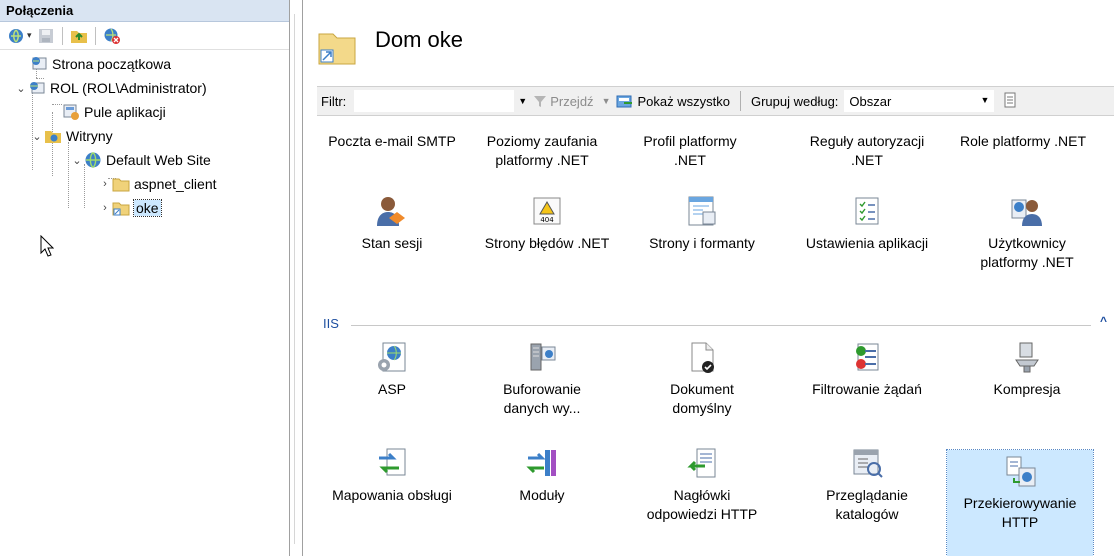  I want to click on tree-item-label: ROL (ROL\Administrator), so click(128, 88).